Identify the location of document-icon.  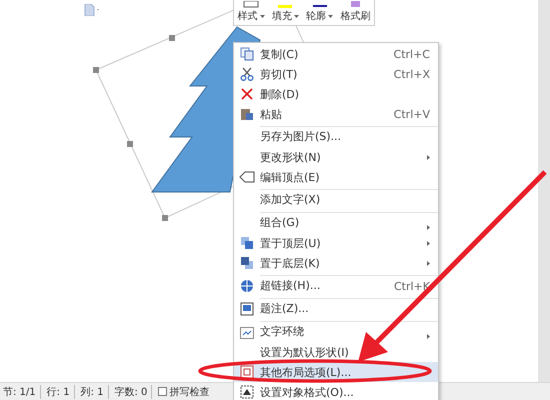
(92, 10).